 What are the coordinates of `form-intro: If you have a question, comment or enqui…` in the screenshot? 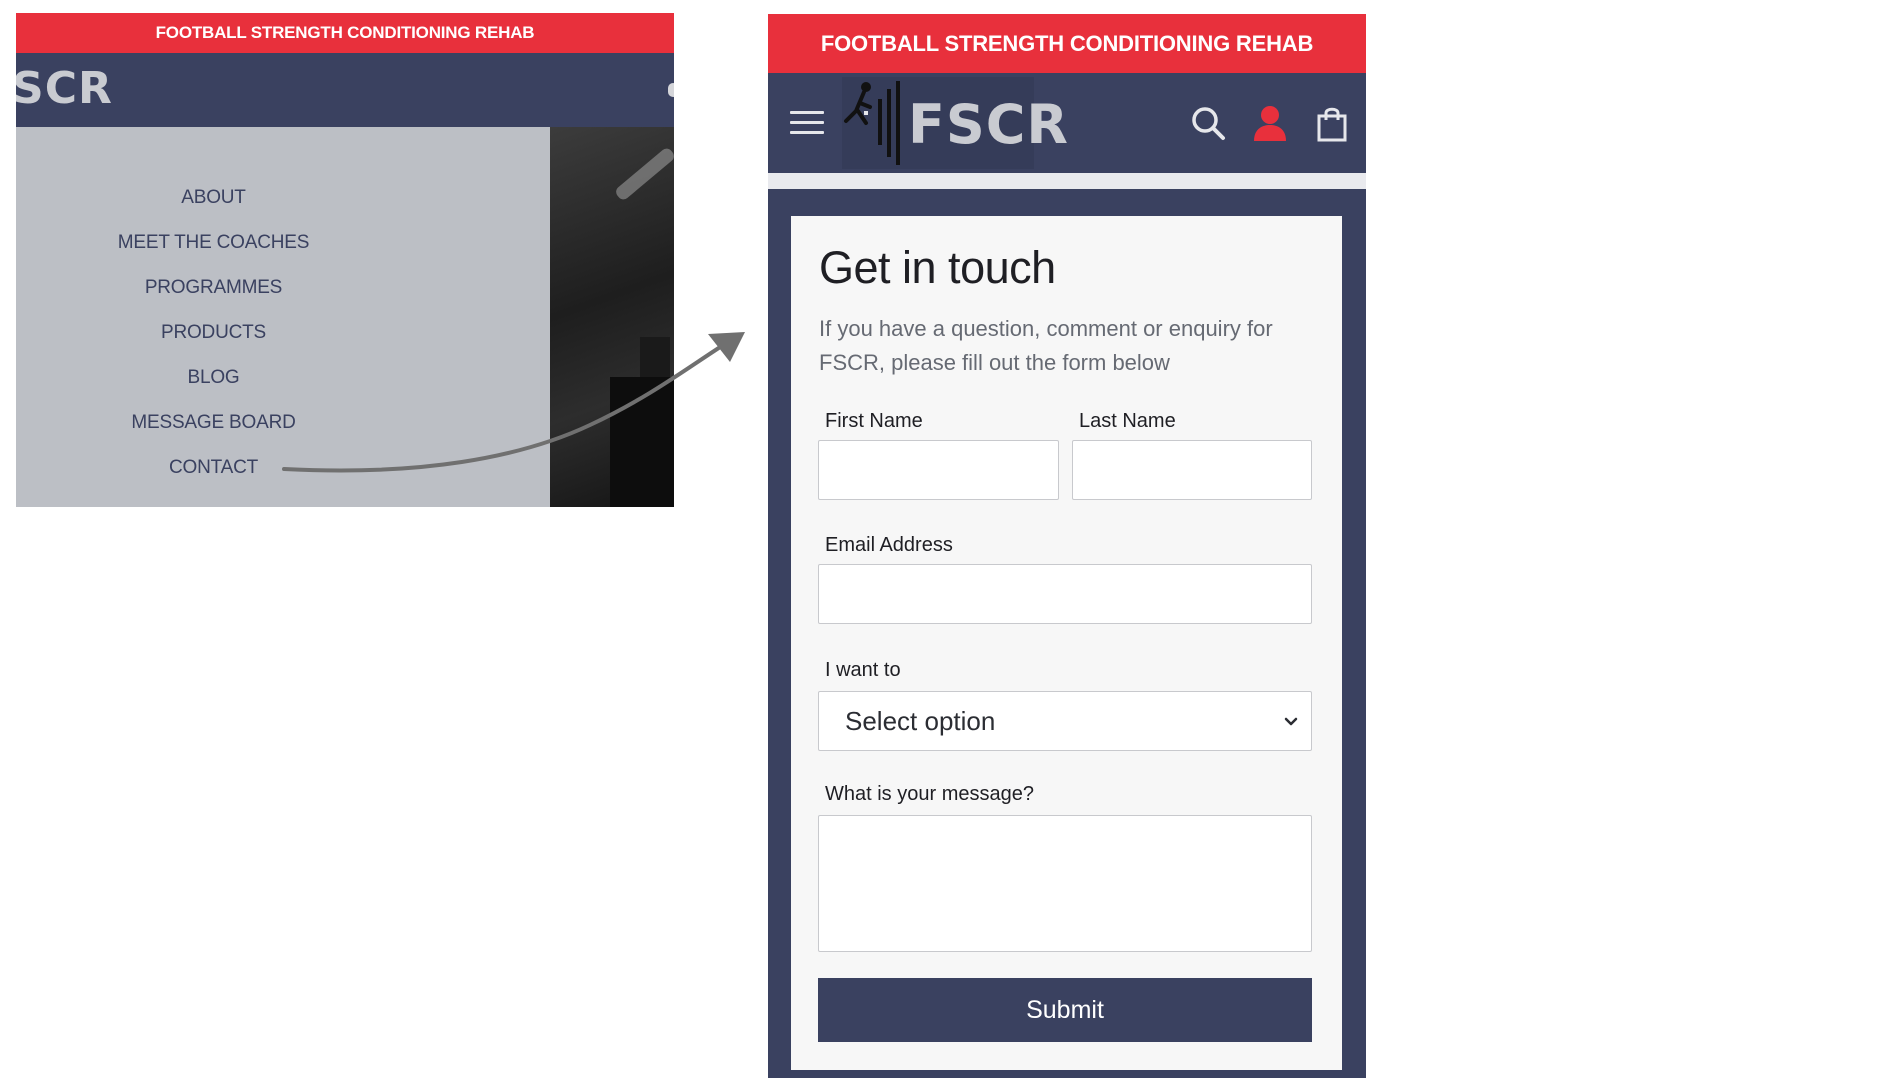 It's located at (1046, 345).